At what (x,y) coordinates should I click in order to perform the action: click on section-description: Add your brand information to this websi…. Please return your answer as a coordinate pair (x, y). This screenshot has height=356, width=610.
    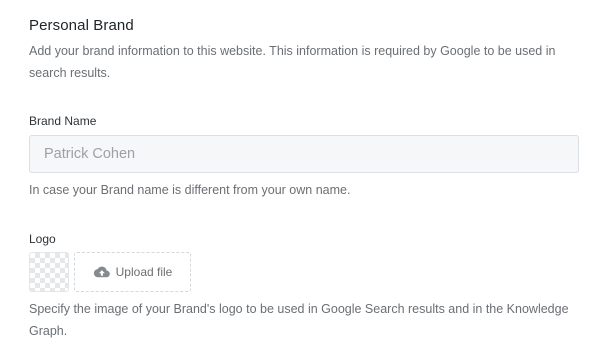
    Looking at the image, I should click on (292, 62).